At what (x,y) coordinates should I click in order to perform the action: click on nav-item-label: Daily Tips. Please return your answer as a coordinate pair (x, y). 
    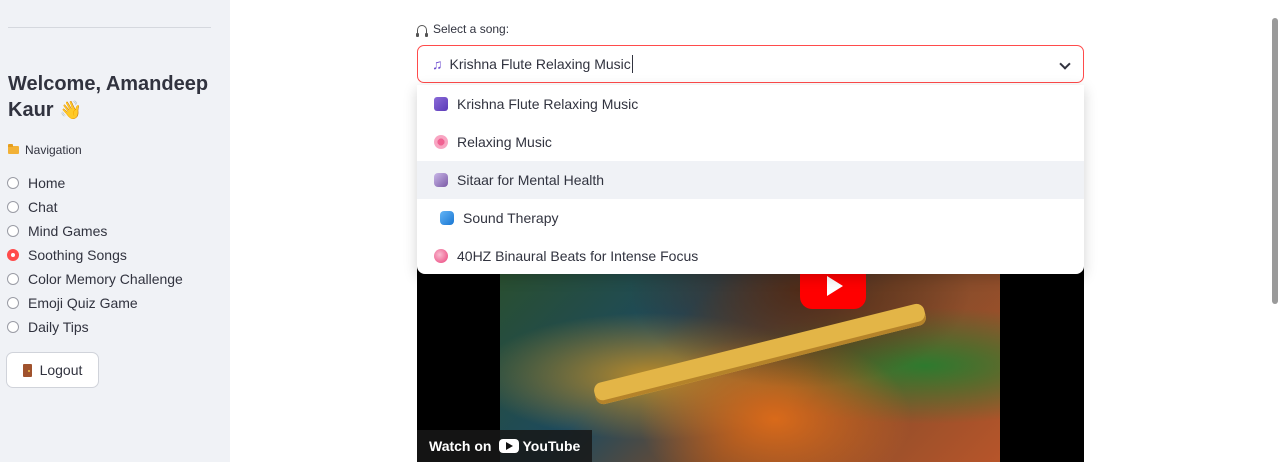
    Looking at the image, I should click on (58, 327).